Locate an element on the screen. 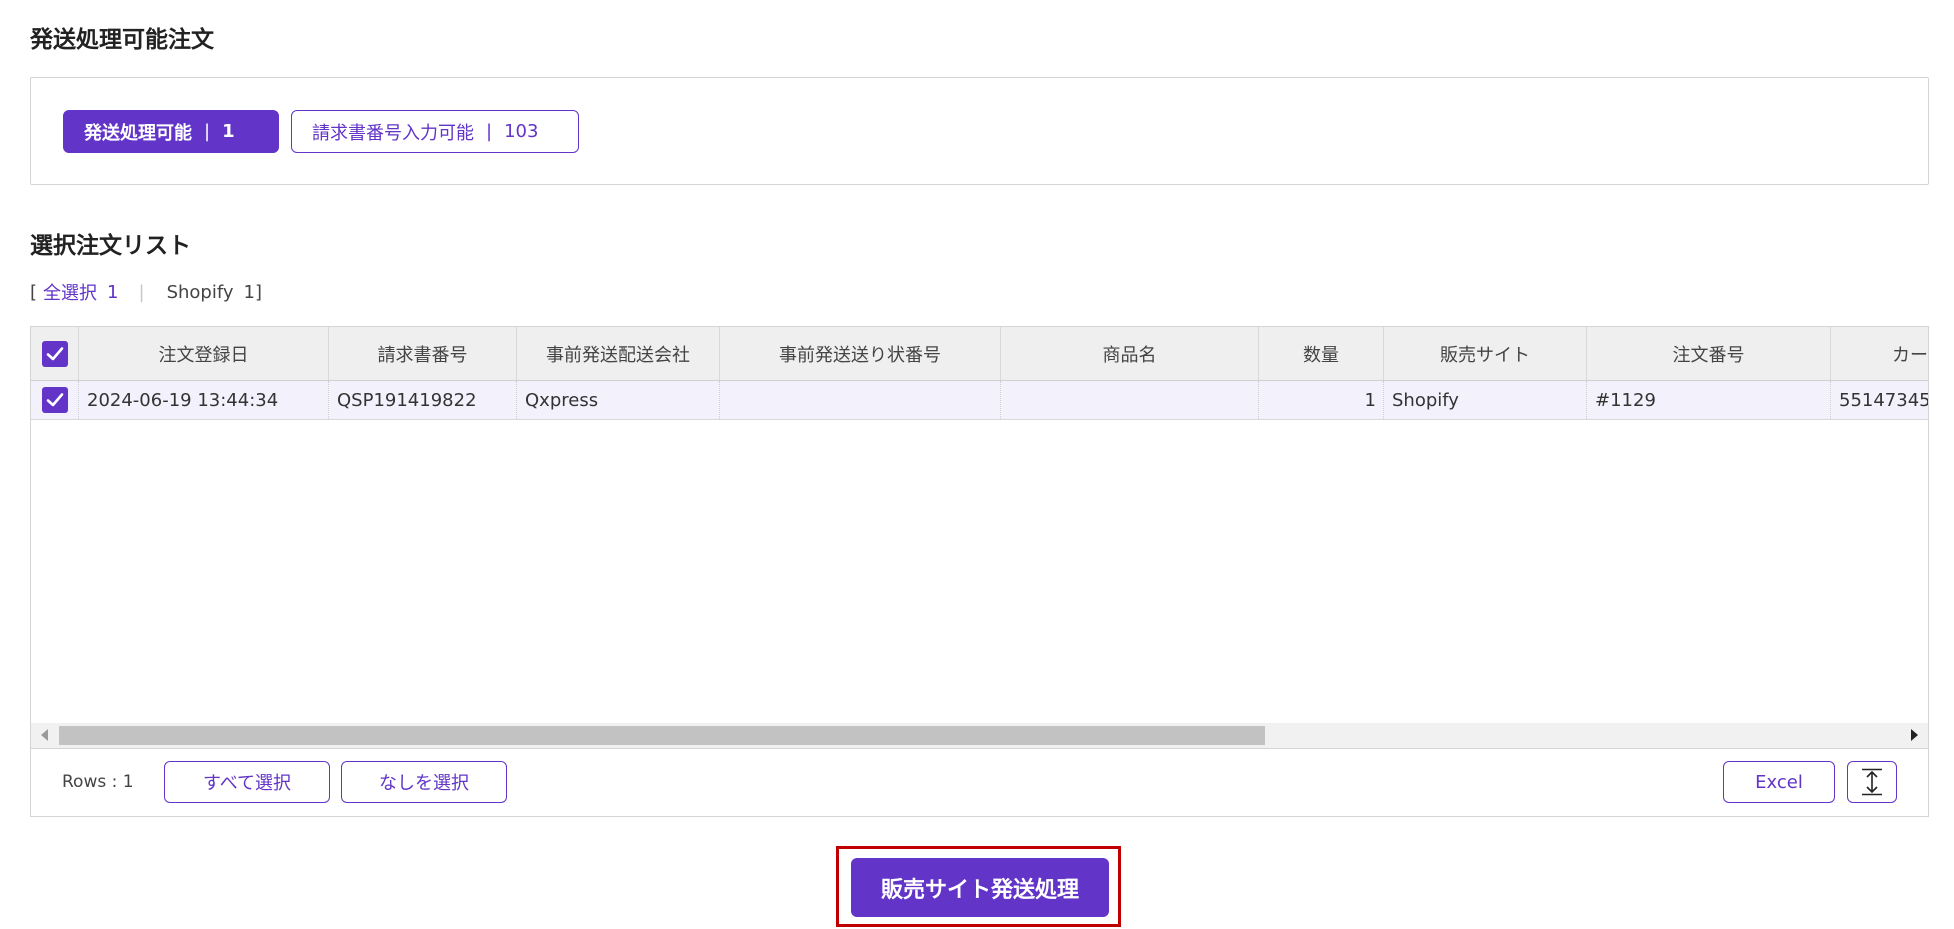  cell-invoice-number: QSP191419822 is located at coordinates (423, 400).